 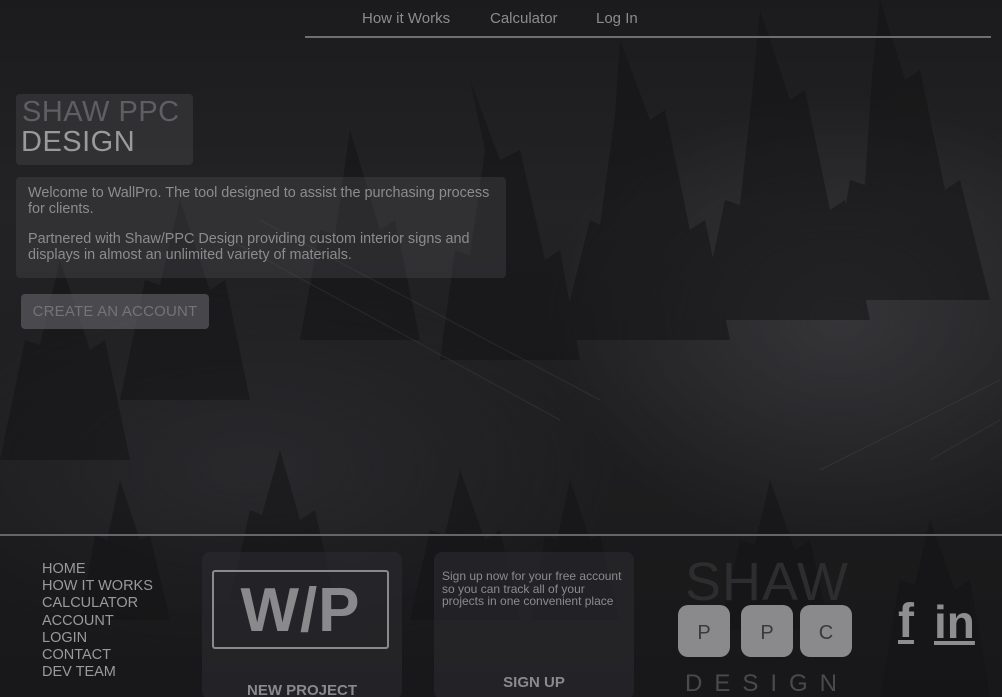 I want to click on footer-link-contact: CONTACT, so click(x=76, y=655).